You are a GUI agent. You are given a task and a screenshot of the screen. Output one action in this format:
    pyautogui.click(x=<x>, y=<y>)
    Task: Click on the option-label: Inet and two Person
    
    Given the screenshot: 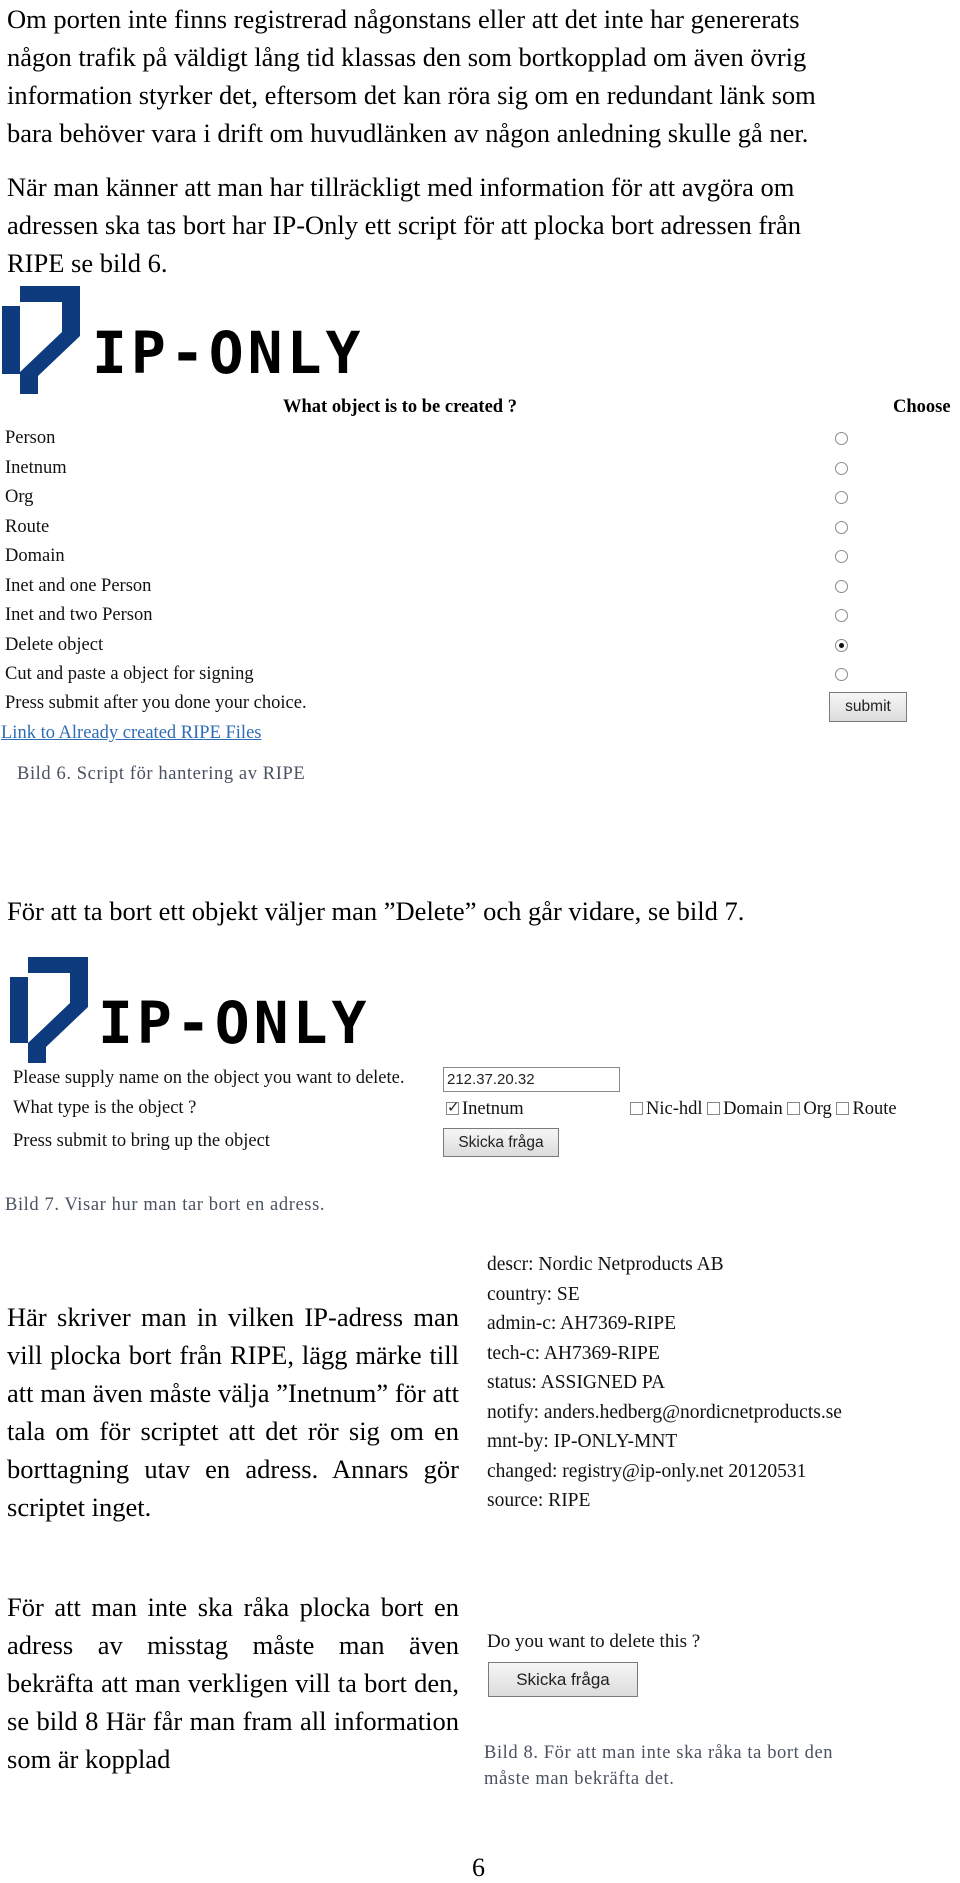 What is the action you would take?
    pyautogui.click(x=79, y=615)
    